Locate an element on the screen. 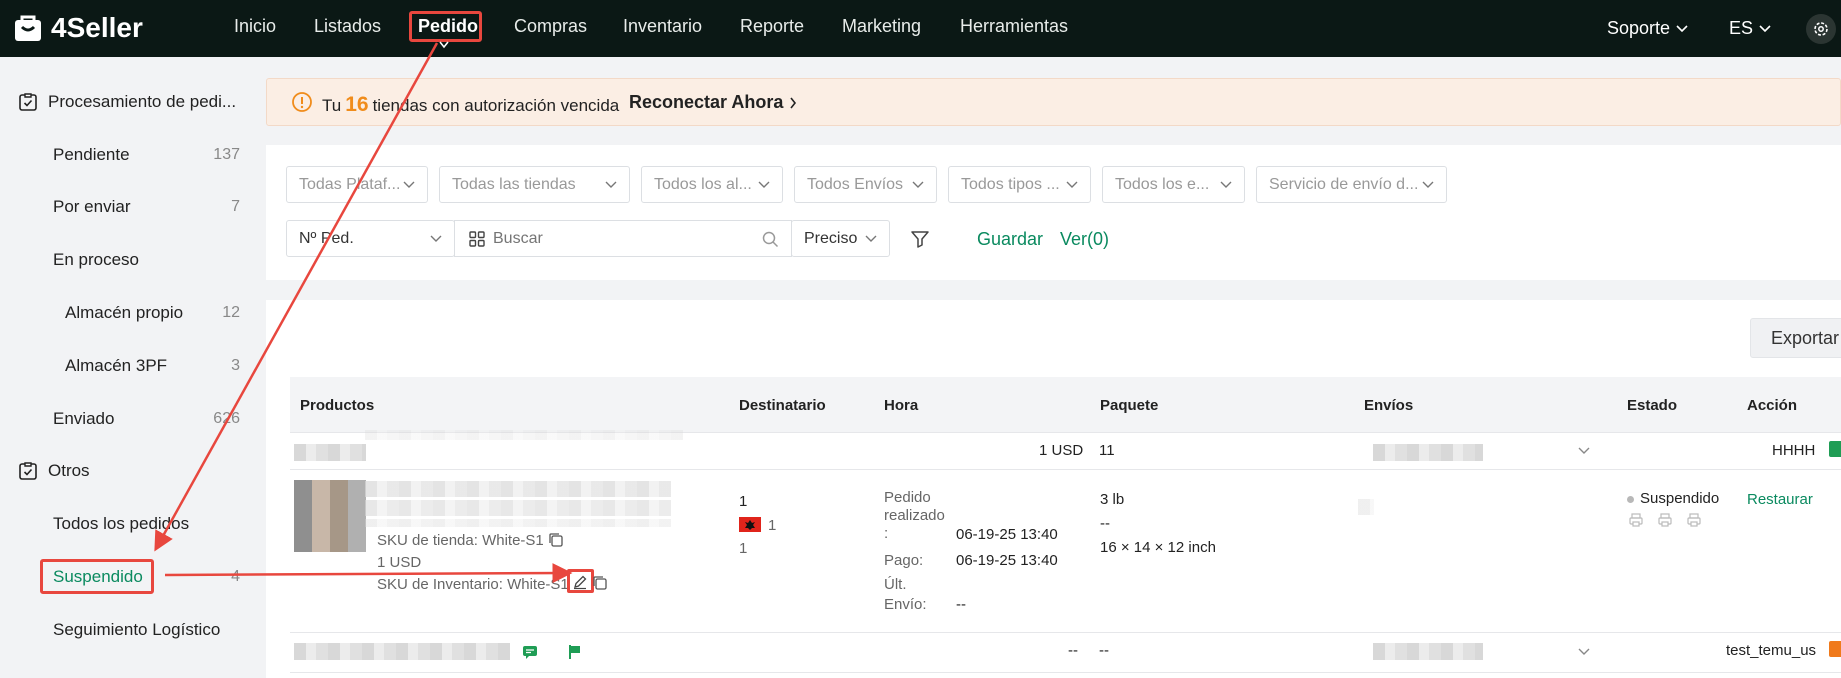  package-count: -- is located at coordinates (1104, 650).